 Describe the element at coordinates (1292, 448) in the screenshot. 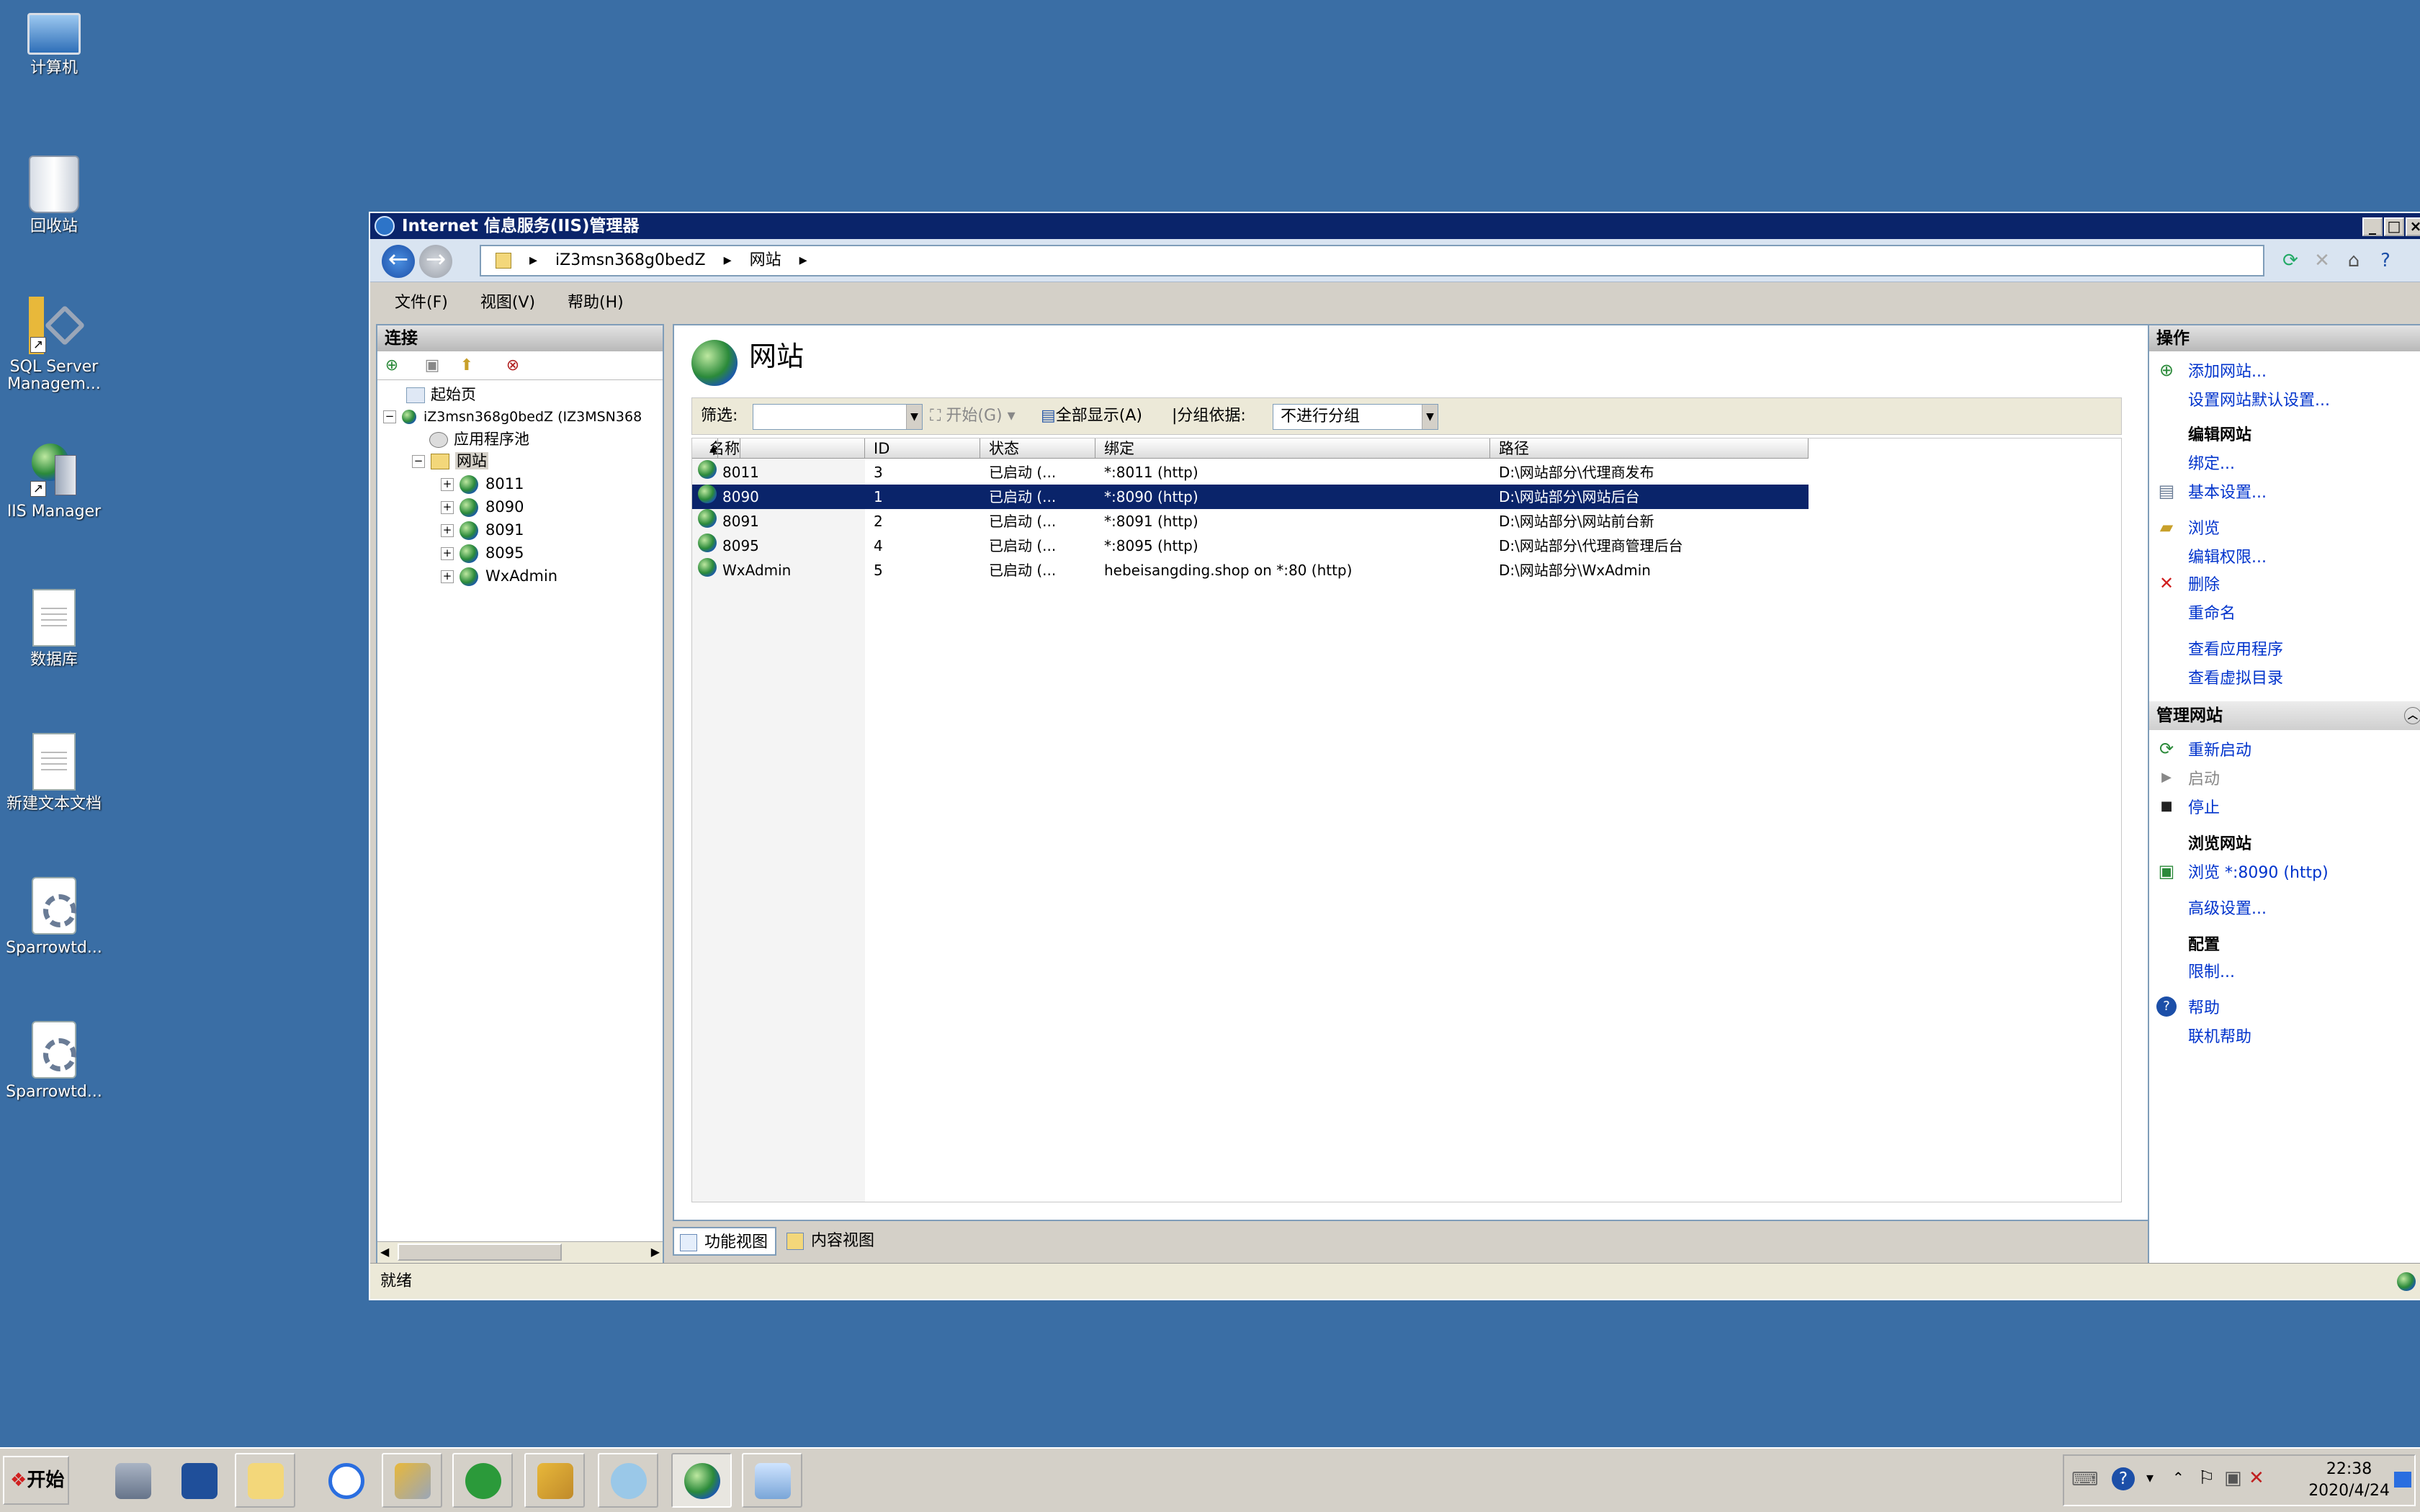

I see `column-header-binding: 绑定` at that location.